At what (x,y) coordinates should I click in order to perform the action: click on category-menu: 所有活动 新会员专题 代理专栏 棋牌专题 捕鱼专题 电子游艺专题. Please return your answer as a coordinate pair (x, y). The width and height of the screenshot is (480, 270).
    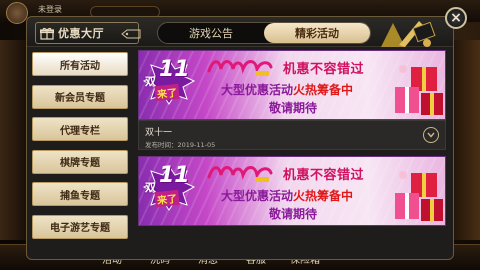
    Looking at the image, I should click on (80, 150).